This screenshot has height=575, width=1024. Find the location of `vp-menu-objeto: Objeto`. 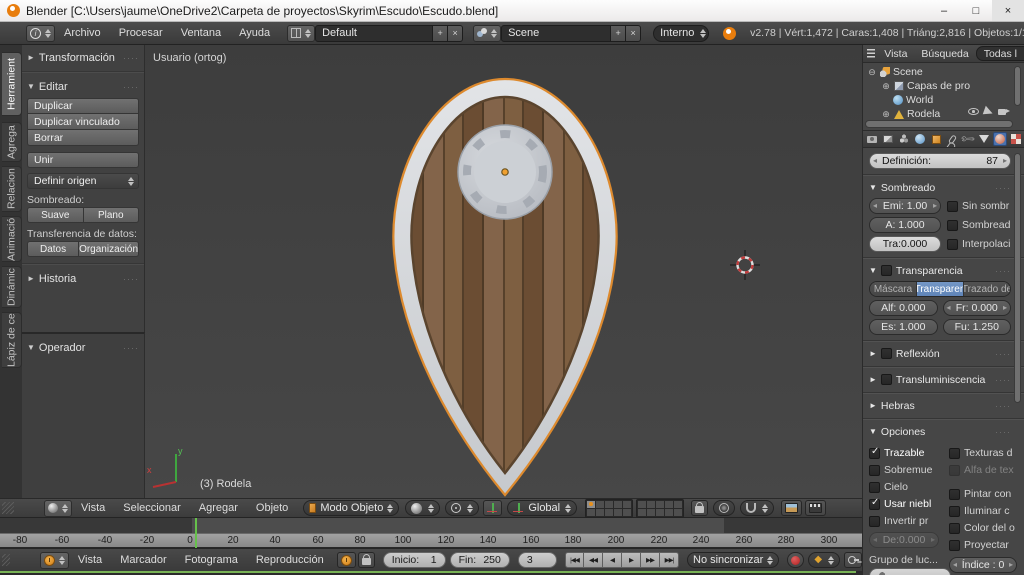

vp-menu-objeto: Objeto is located at coordinates (272, 508).